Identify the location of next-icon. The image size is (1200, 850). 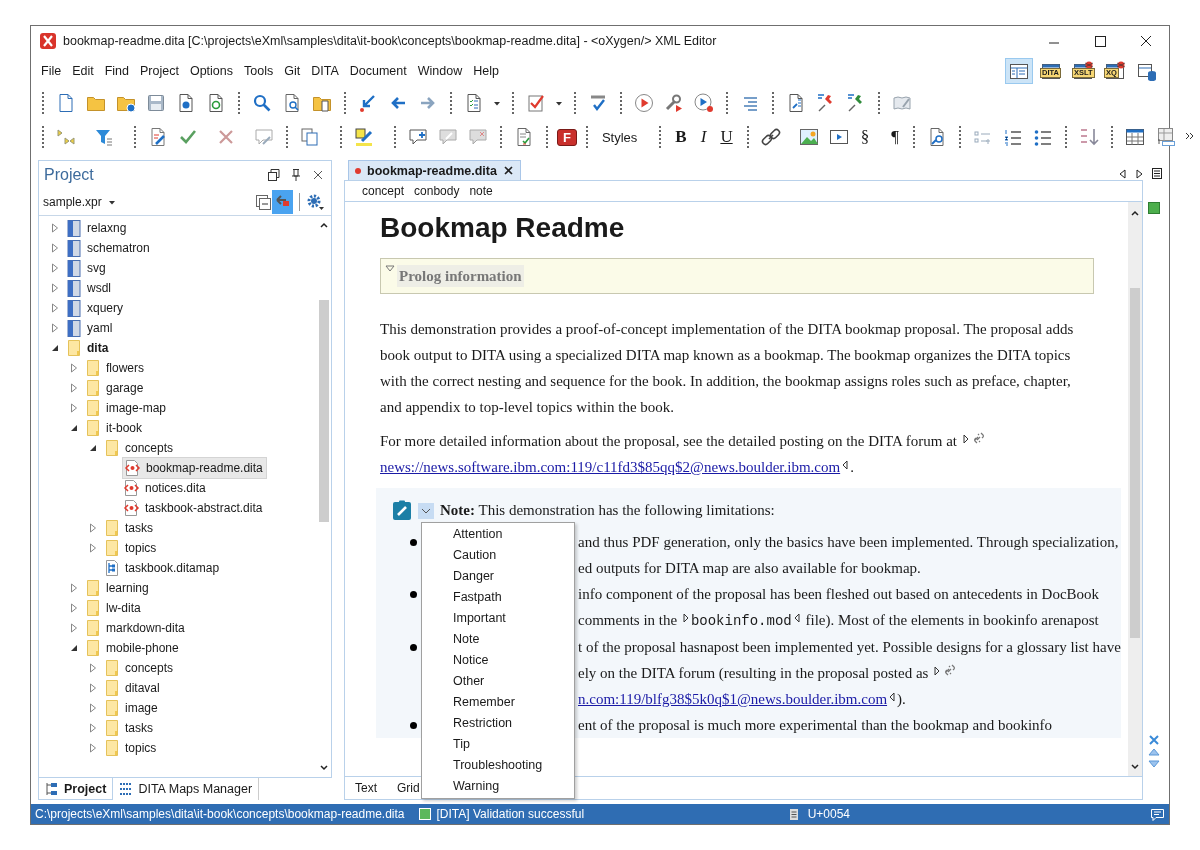
(1154, 764).